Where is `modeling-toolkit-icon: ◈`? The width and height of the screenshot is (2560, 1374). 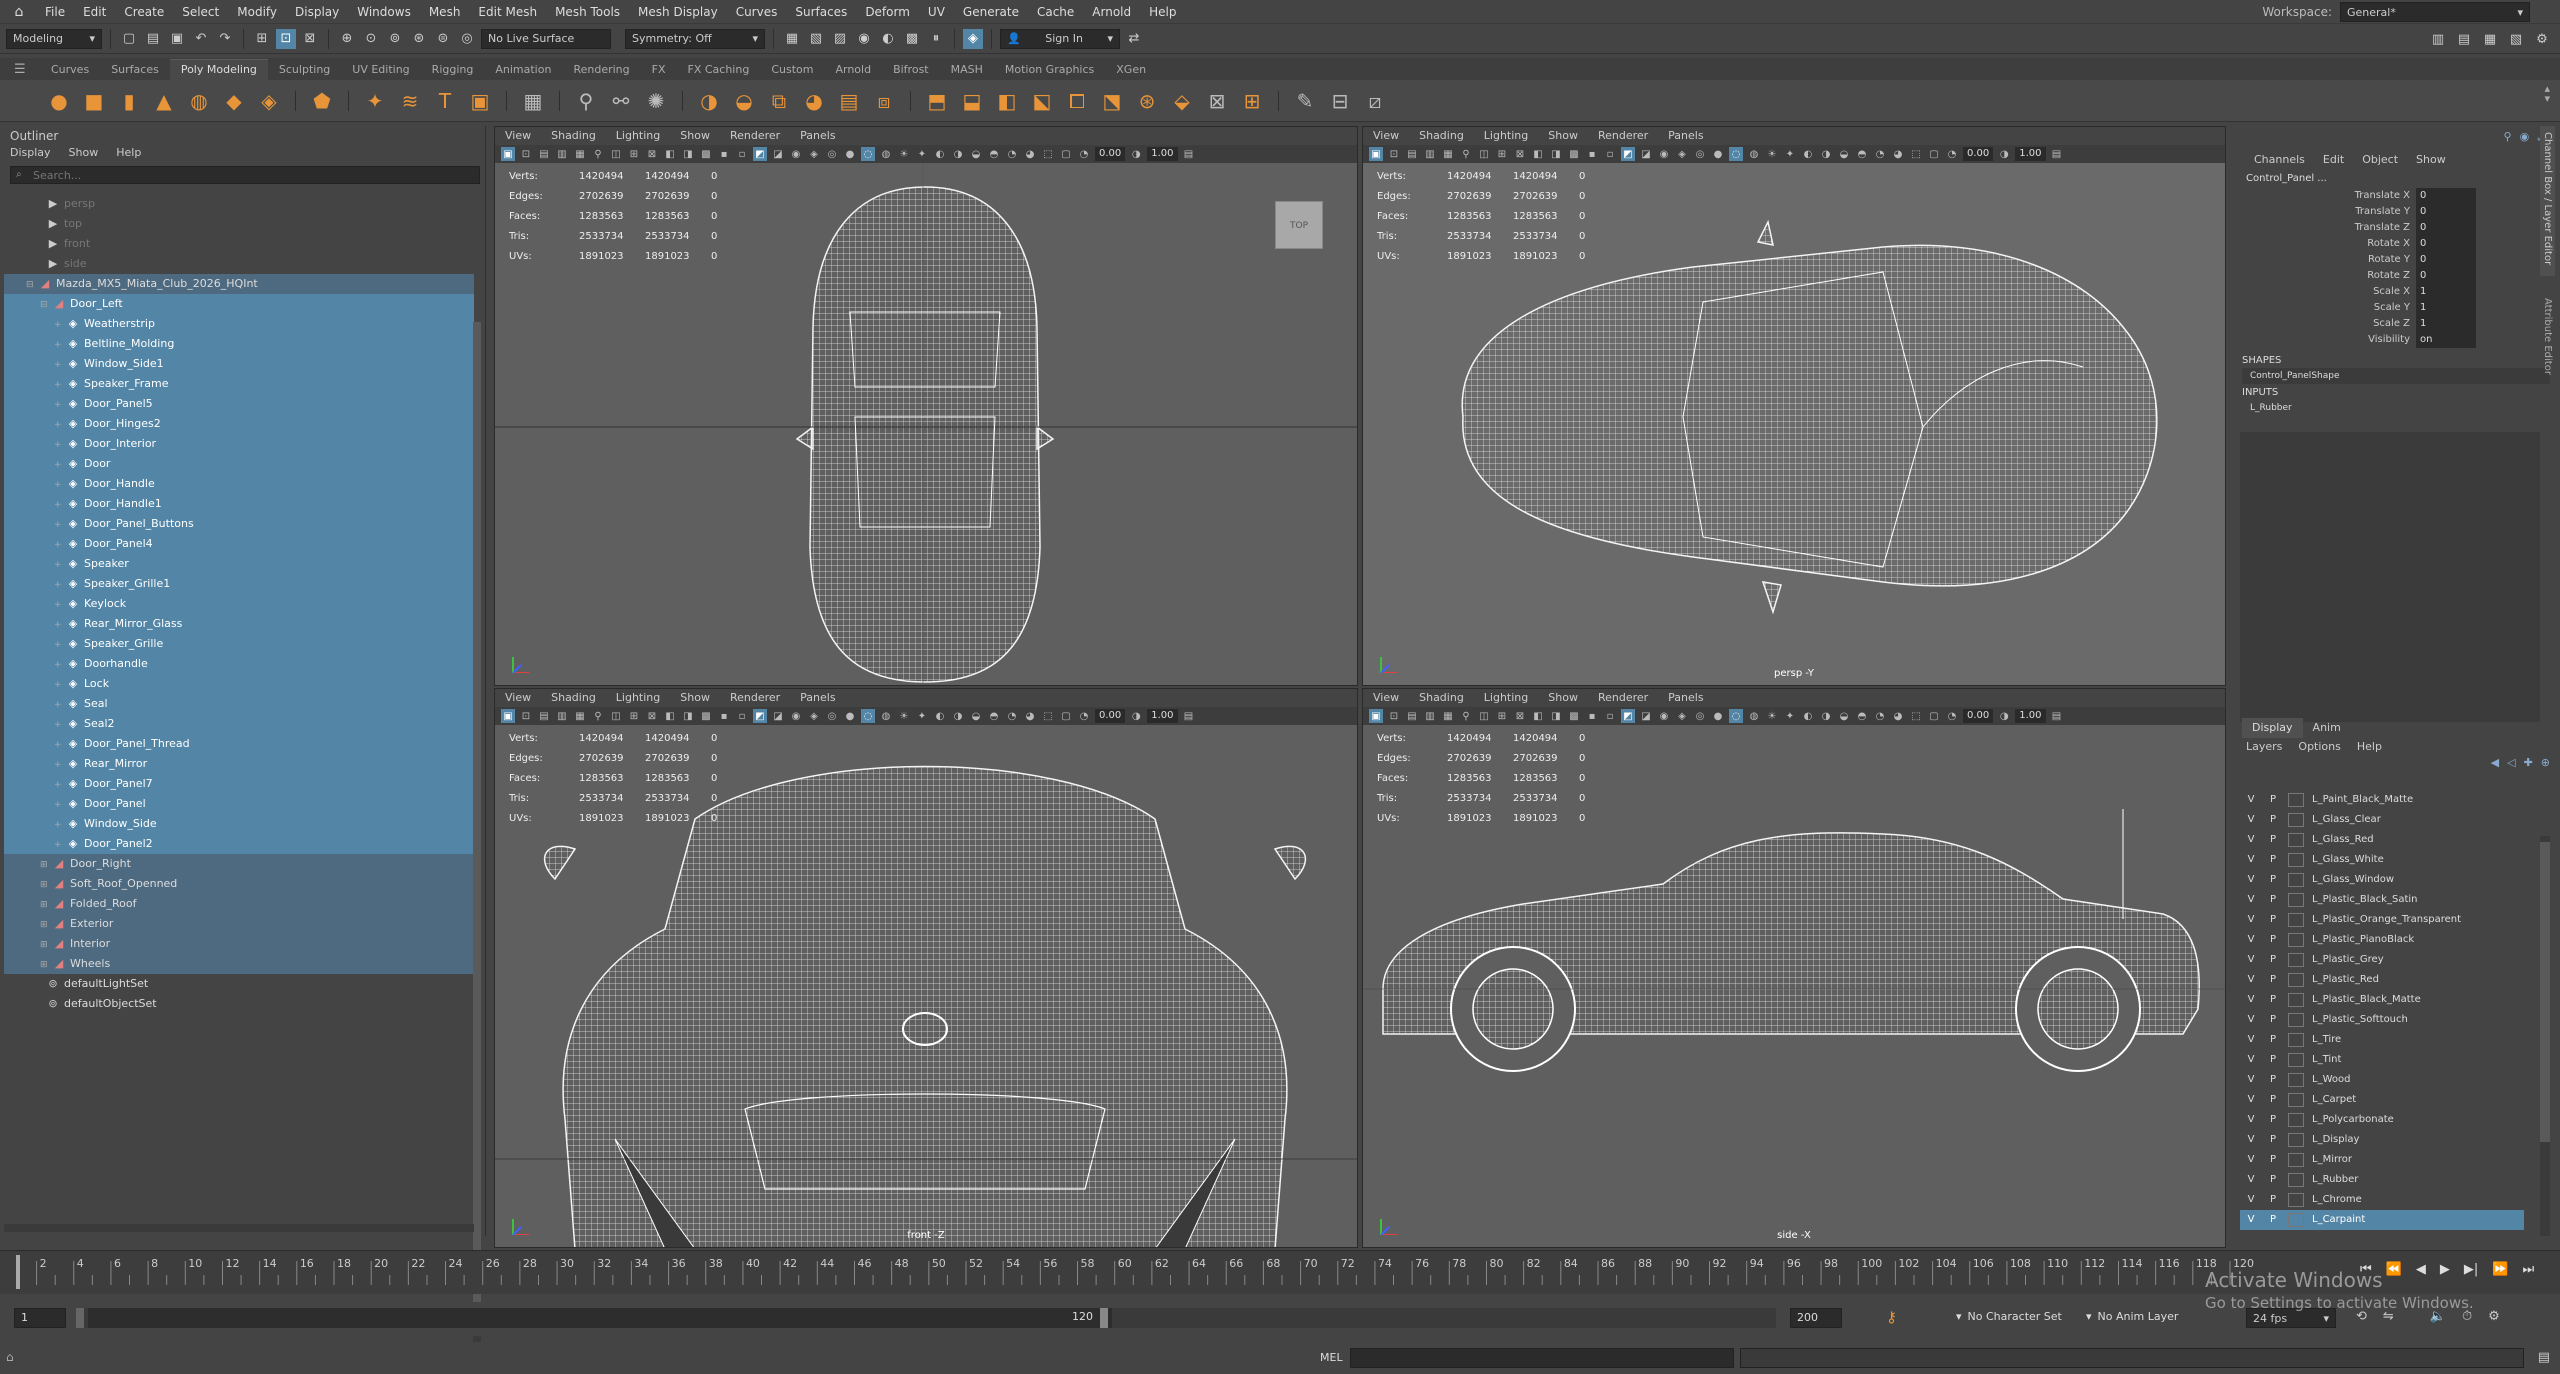
modeling-toolkit-icon: ◈ is located at coordinates (973, 38).